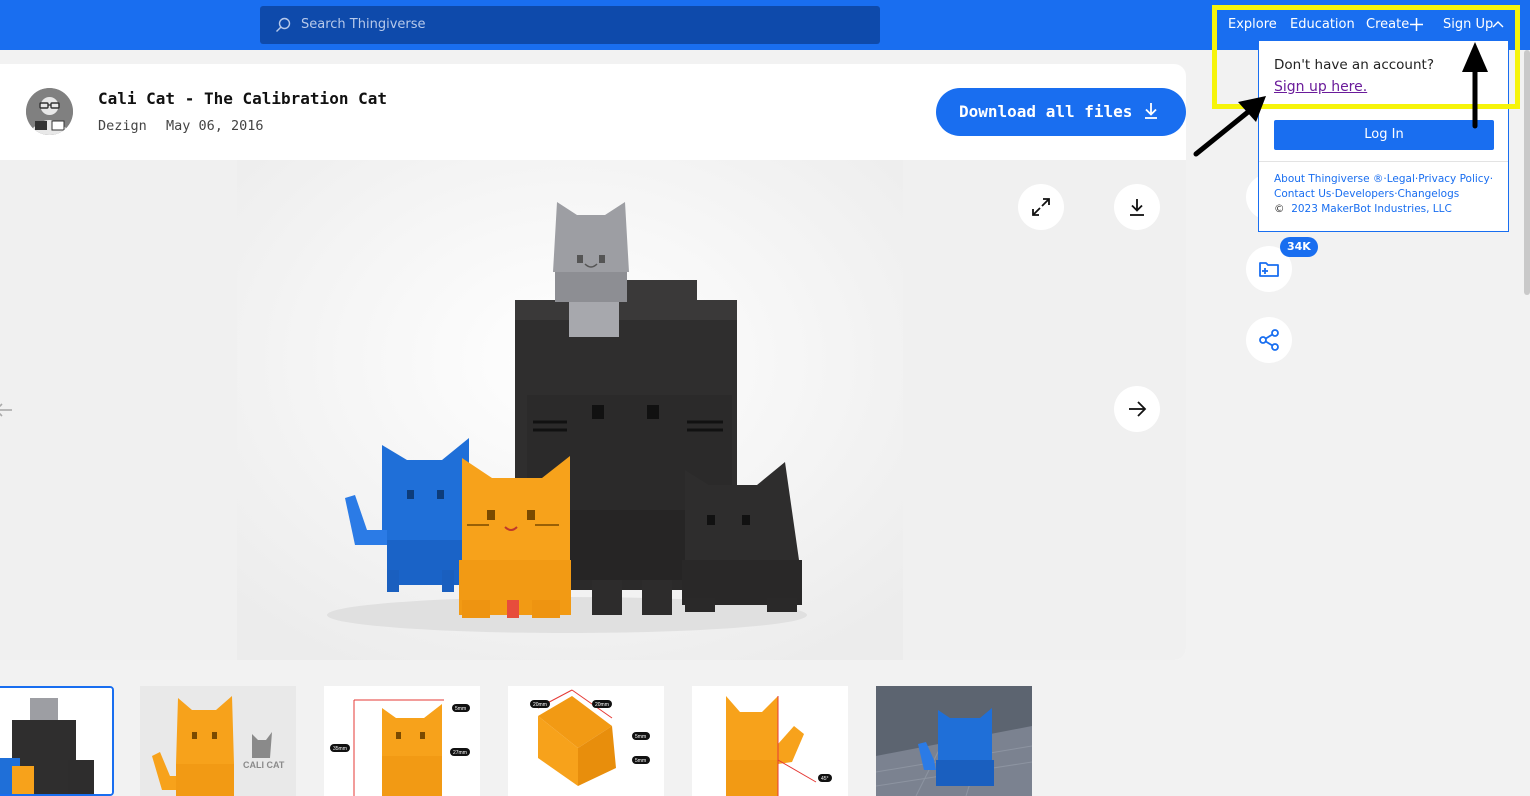 The image size is (1530, 796). Describe the element at coordinates (122, 126) in the screenshot. I see `author-link: Dezign` at that location.